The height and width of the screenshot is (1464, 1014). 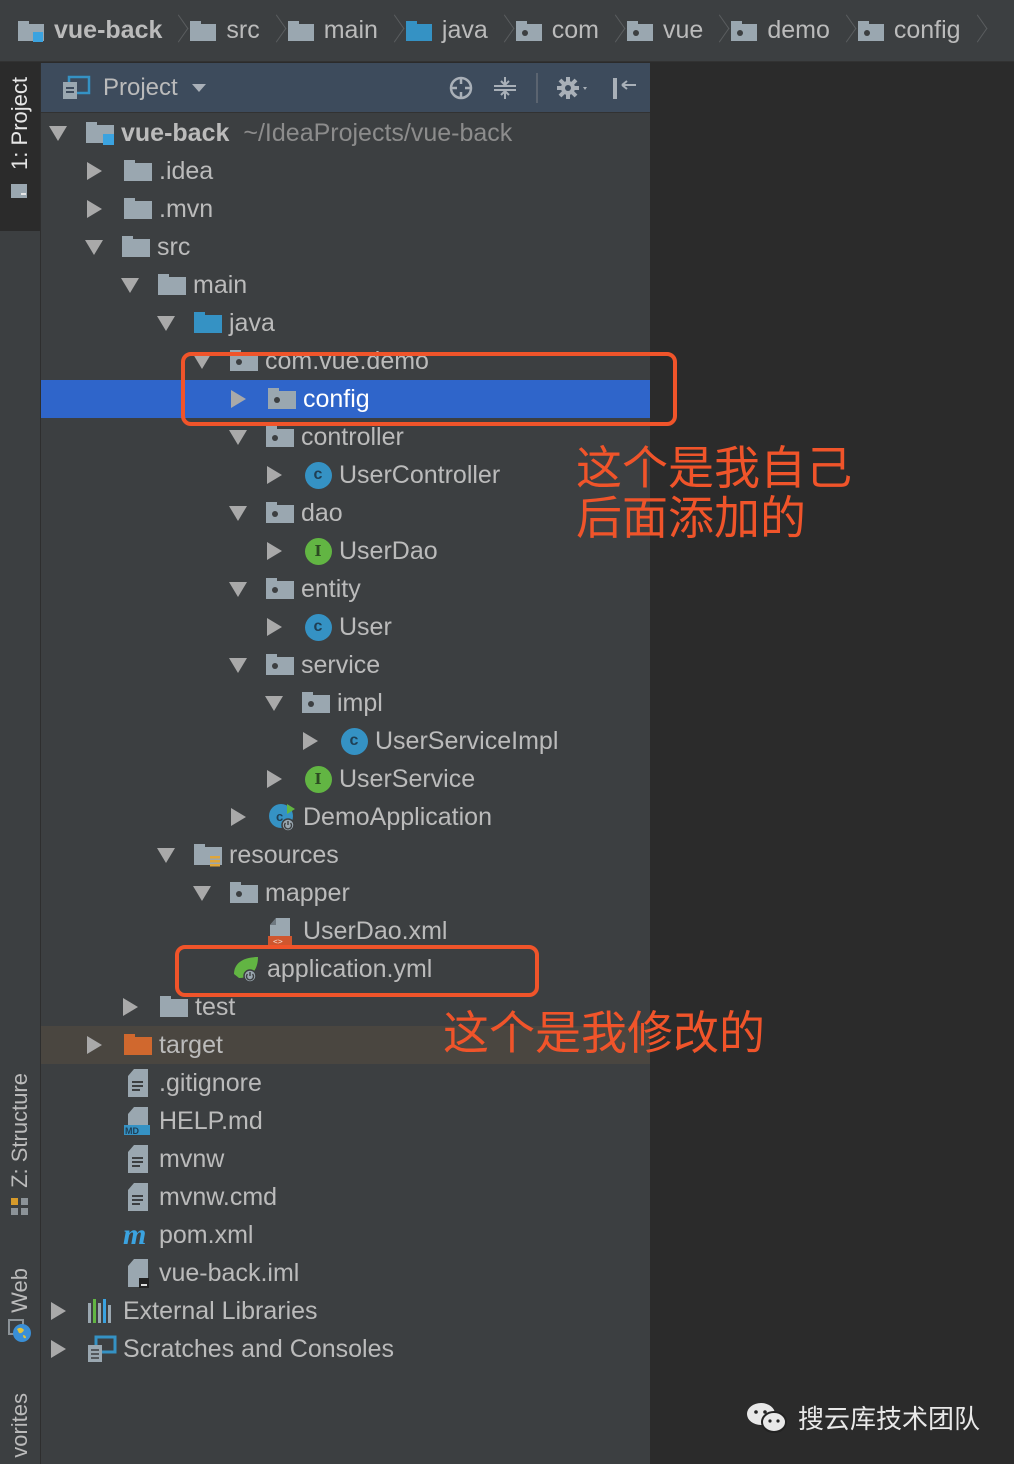 What do you see at coordinates (420, 474) in the screenshot?
I see `tree-node-label: UserController` at bounding box center [420, 474].